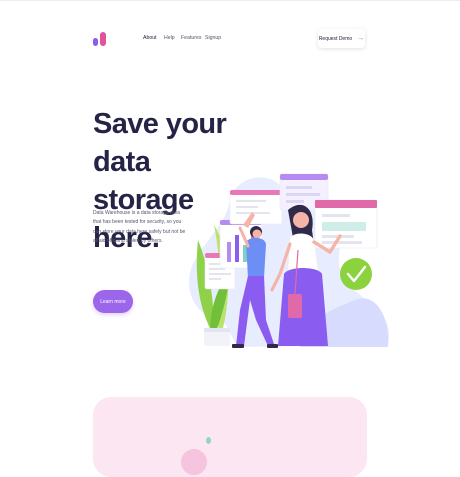  What do you see at coordinates (191, 38) in the screenshot?
I see `nav-features: Features` at bounding box center [191, 38].